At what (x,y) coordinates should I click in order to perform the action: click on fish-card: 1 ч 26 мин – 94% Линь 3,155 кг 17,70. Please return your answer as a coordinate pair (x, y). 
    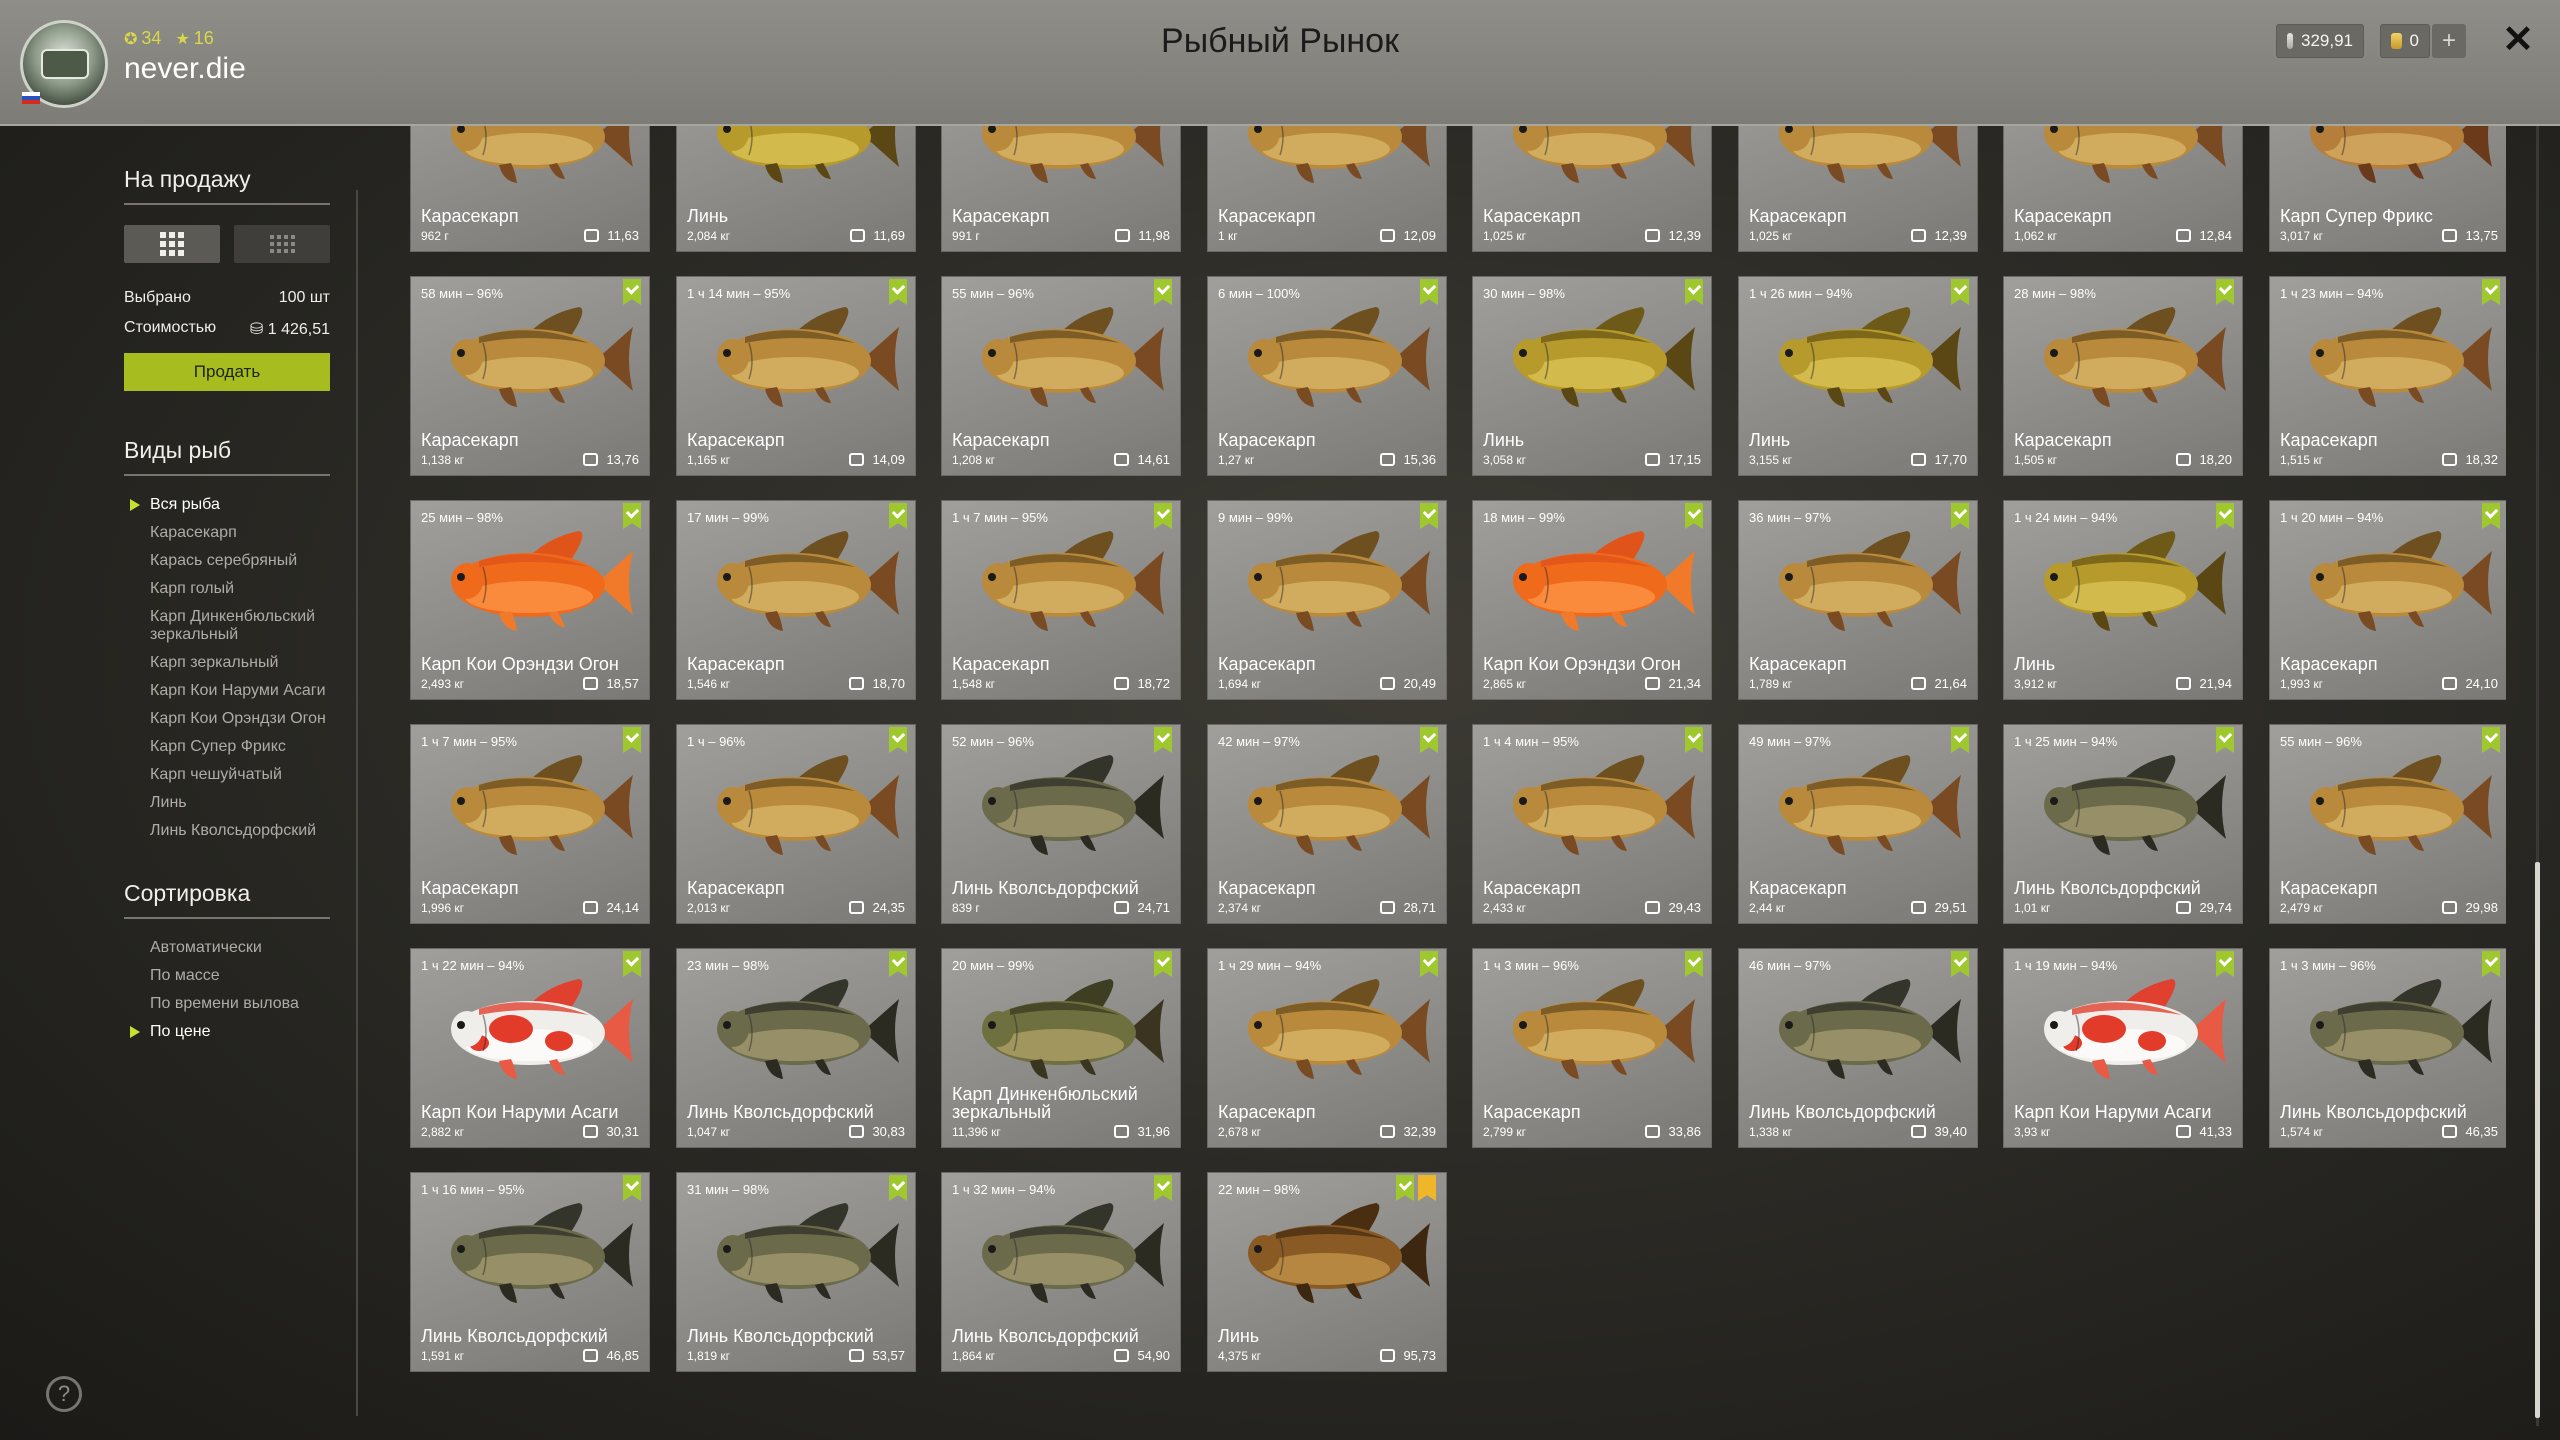
    Looking at the image, I should click on (1858, 376).